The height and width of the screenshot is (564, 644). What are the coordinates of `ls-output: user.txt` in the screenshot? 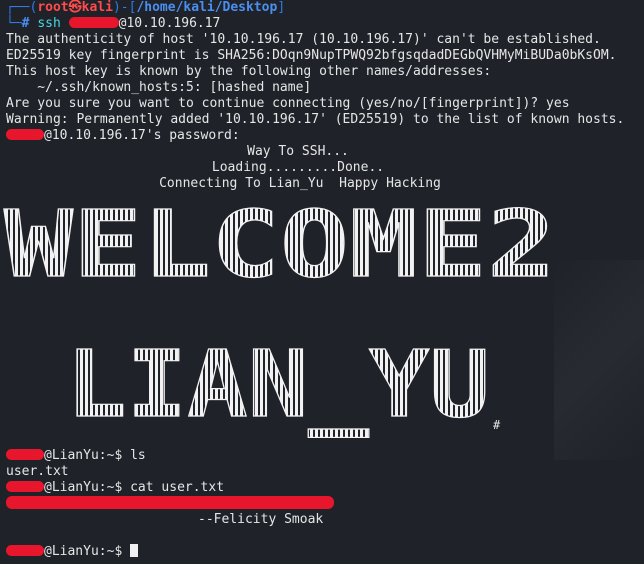 It's located at (37, 471).